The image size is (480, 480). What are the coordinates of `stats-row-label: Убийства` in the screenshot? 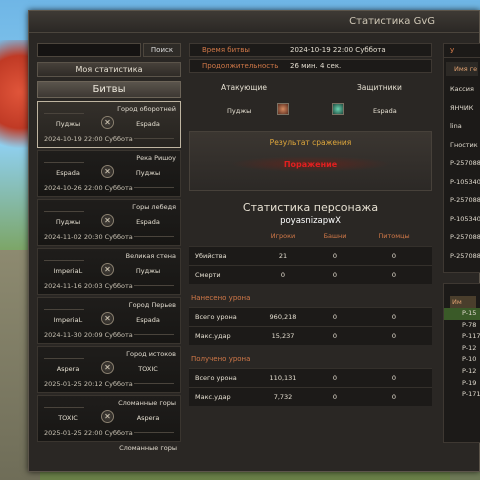 It's located at (211, 256).